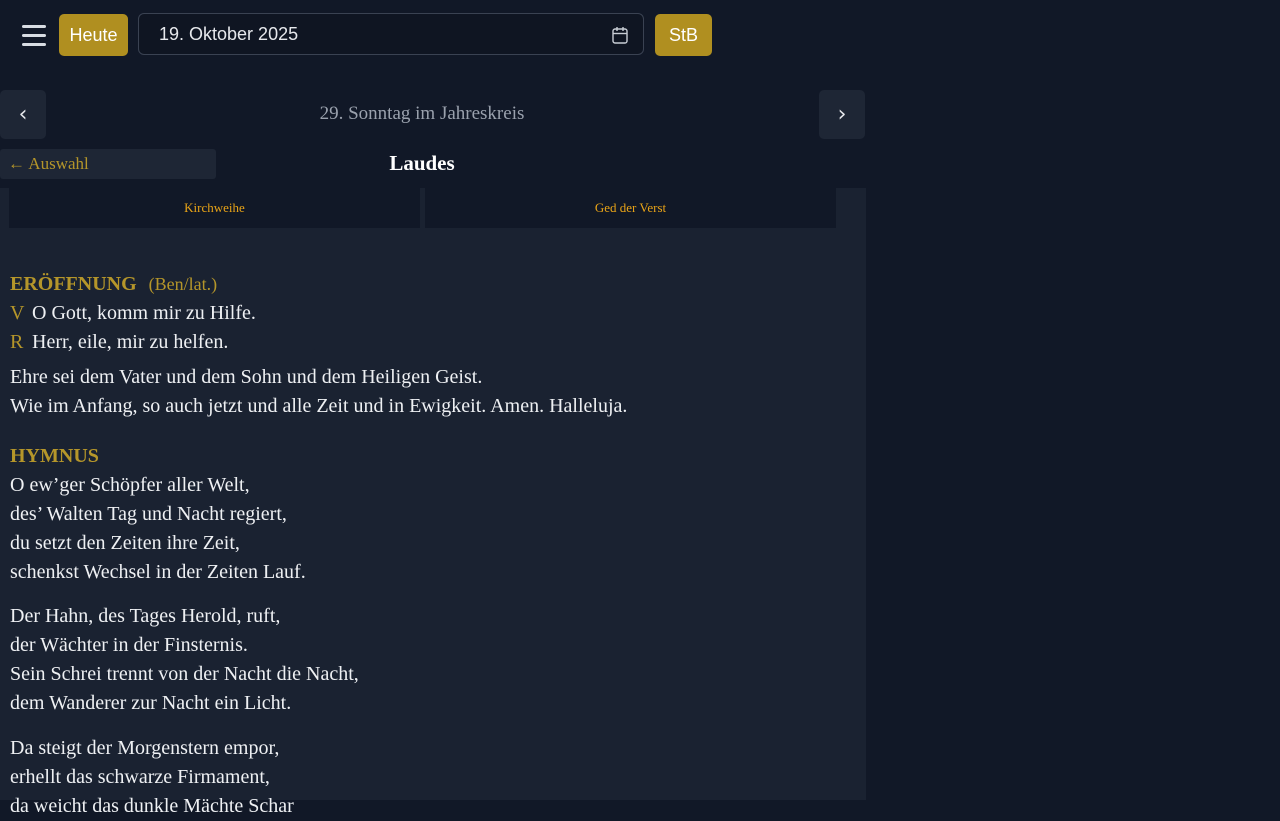 This screenshot has height=821, width=1280. I want to click on tab-kirchweihe: Kirchweihe, so click(214, 208).